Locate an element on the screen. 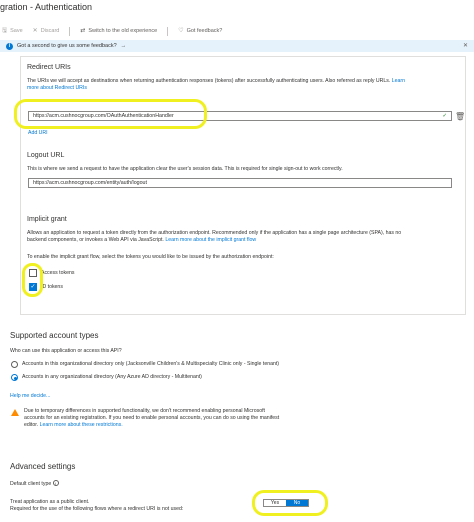  learn-more-redirect-link: Learn is located at coordinates (398, 81).